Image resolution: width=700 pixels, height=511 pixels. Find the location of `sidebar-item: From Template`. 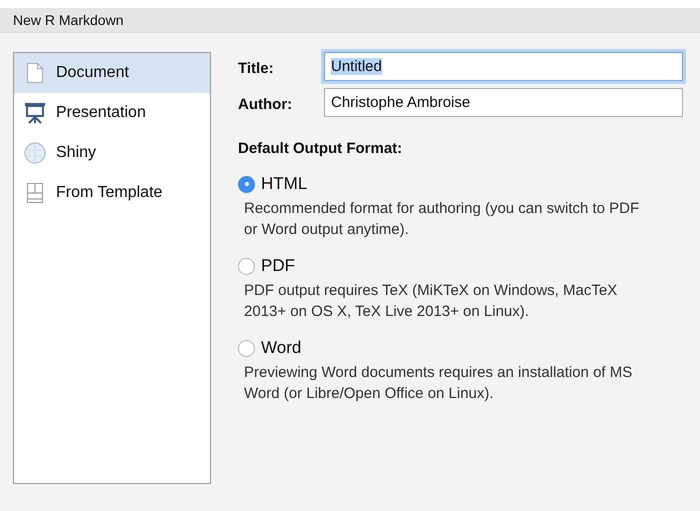

sidebar-item: From Template is located at coordinates (112, 193).